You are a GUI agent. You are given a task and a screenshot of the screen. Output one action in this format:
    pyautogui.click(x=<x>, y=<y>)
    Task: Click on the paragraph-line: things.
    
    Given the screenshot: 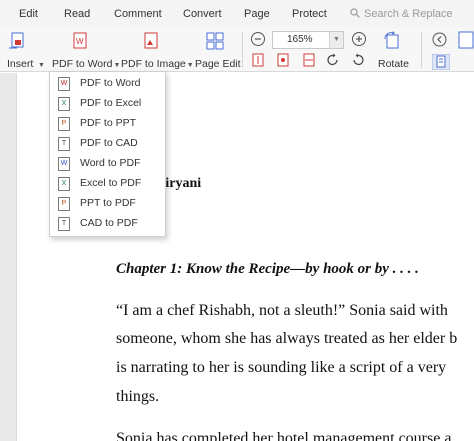 What is the action you would take?
    pyautogui.click(x=138, y=396)
    